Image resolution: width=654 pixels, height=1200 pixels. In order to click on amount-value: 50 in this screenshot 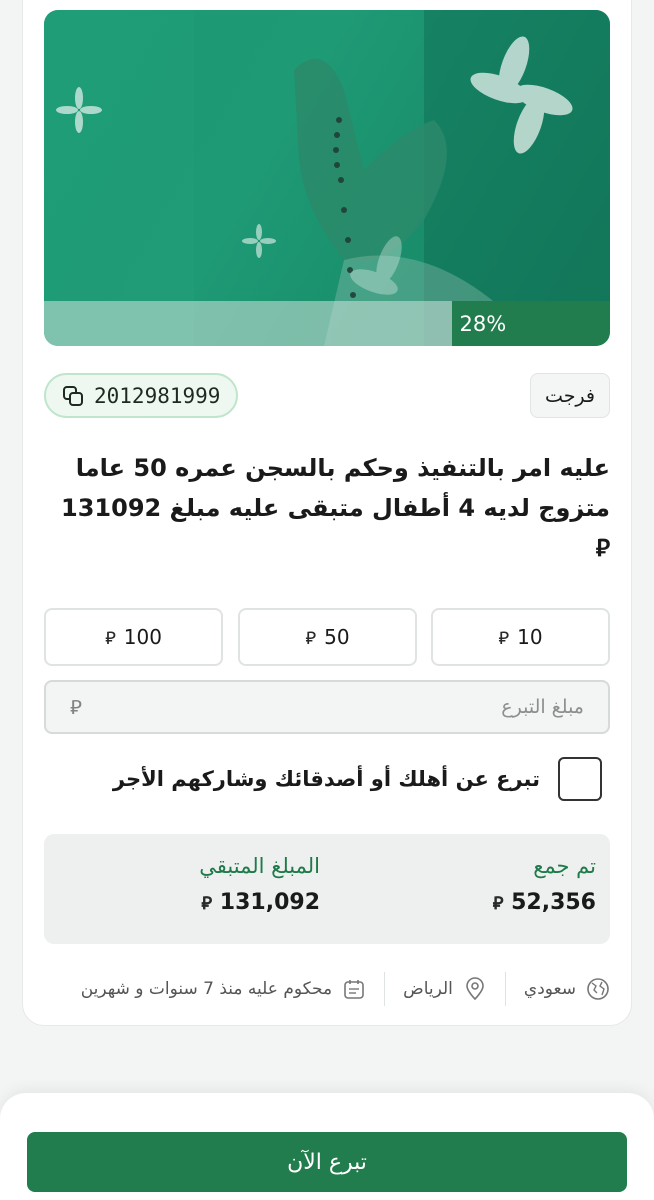, I will do `click(337, 637)`.